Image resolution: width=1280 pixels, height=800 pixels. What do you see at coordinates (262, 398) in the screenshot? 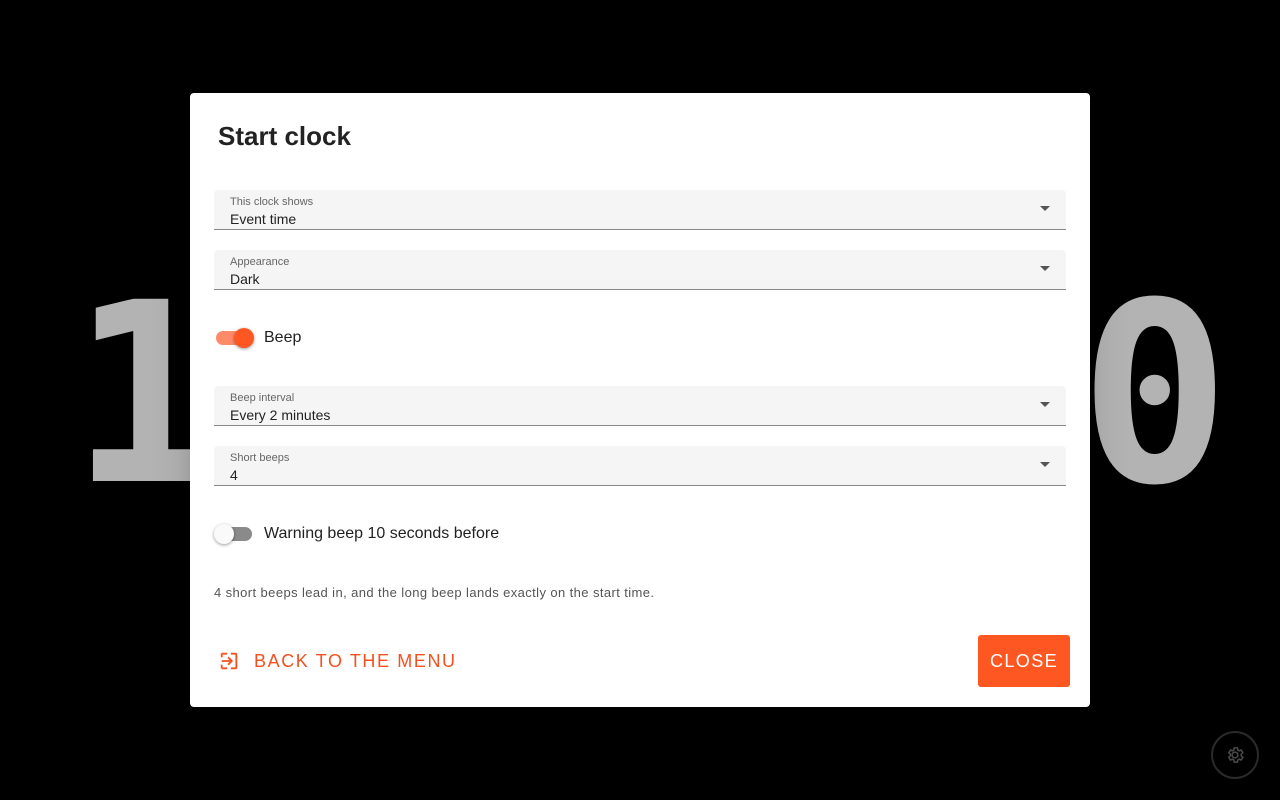
I see `select-label: Beep interval` at bounding box center [262, 398].